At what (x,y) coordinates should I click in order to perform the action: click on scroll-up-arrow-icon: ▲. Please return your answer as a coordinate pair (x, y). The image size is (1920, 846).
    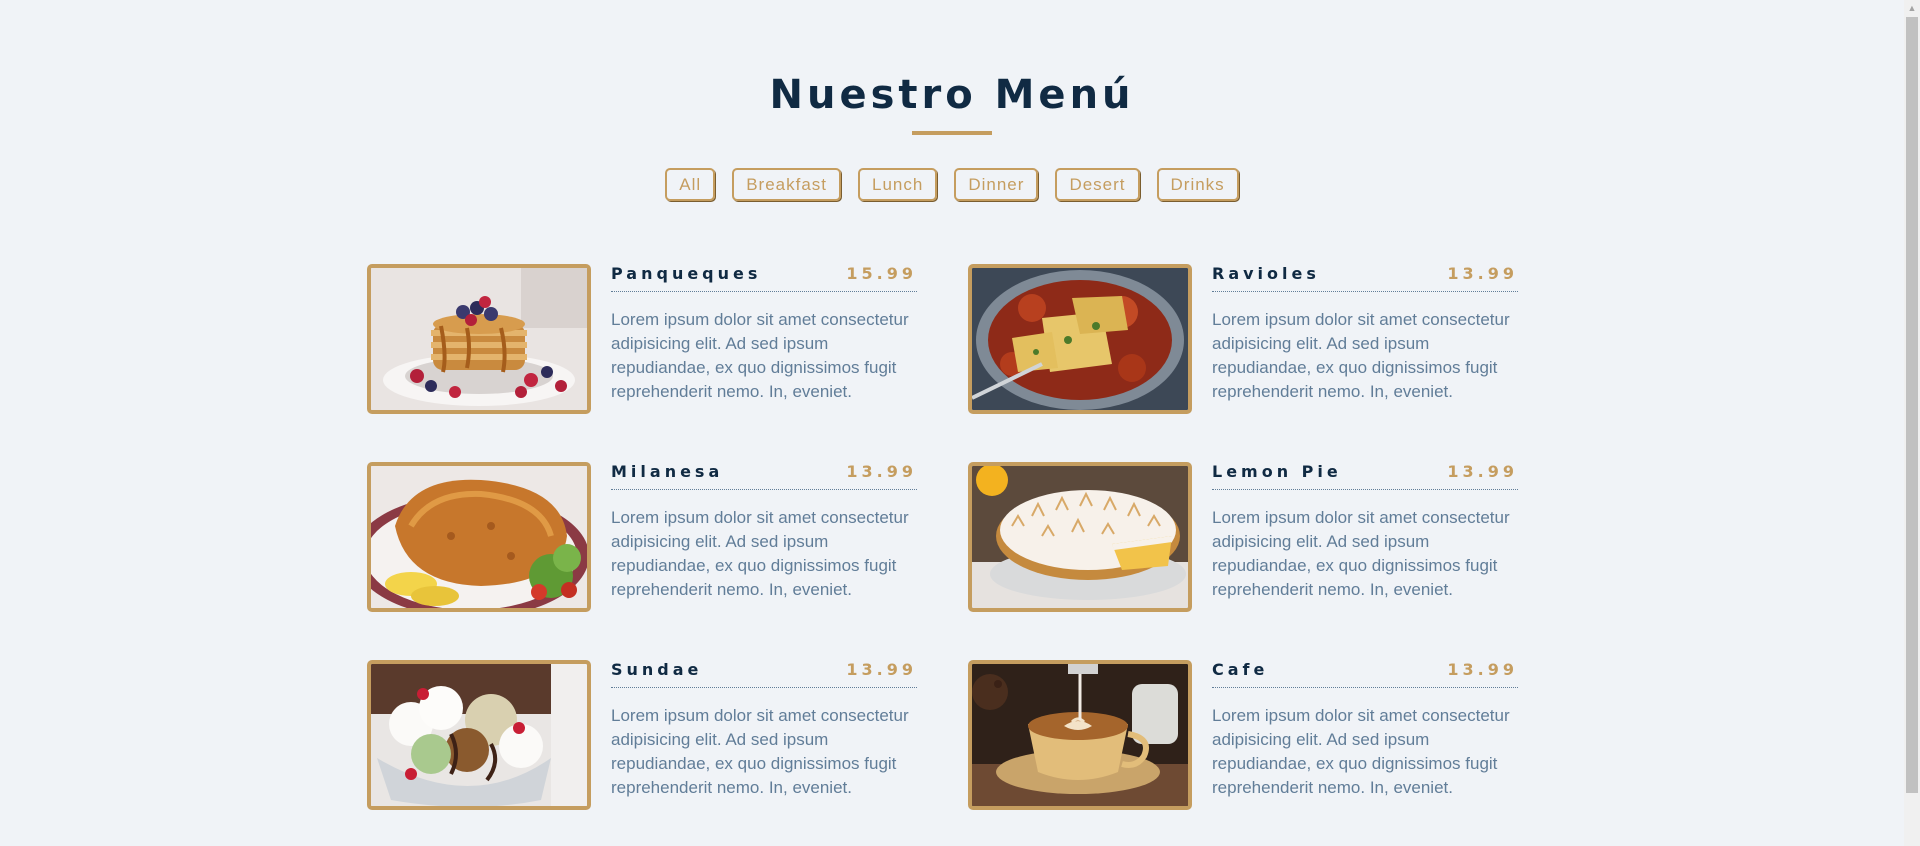
    Looking at the image, I should click on (1912, 8).